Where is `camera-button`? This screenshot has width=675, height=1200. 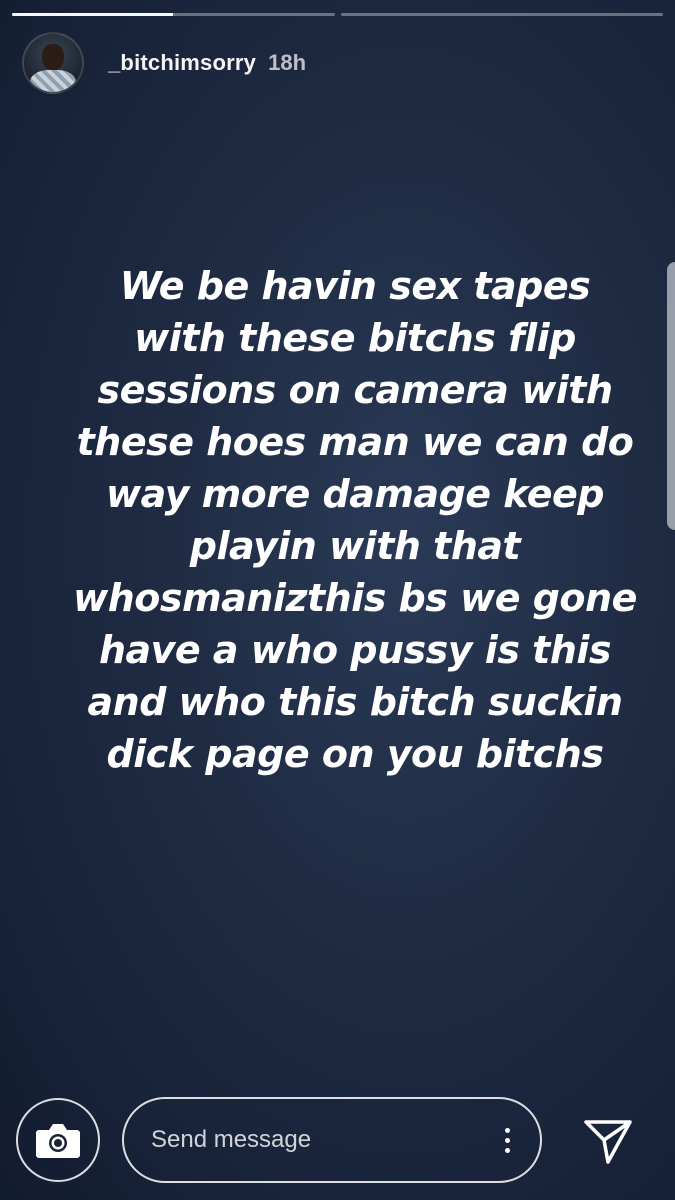 camera-button is located at coordinates (58, 1140).